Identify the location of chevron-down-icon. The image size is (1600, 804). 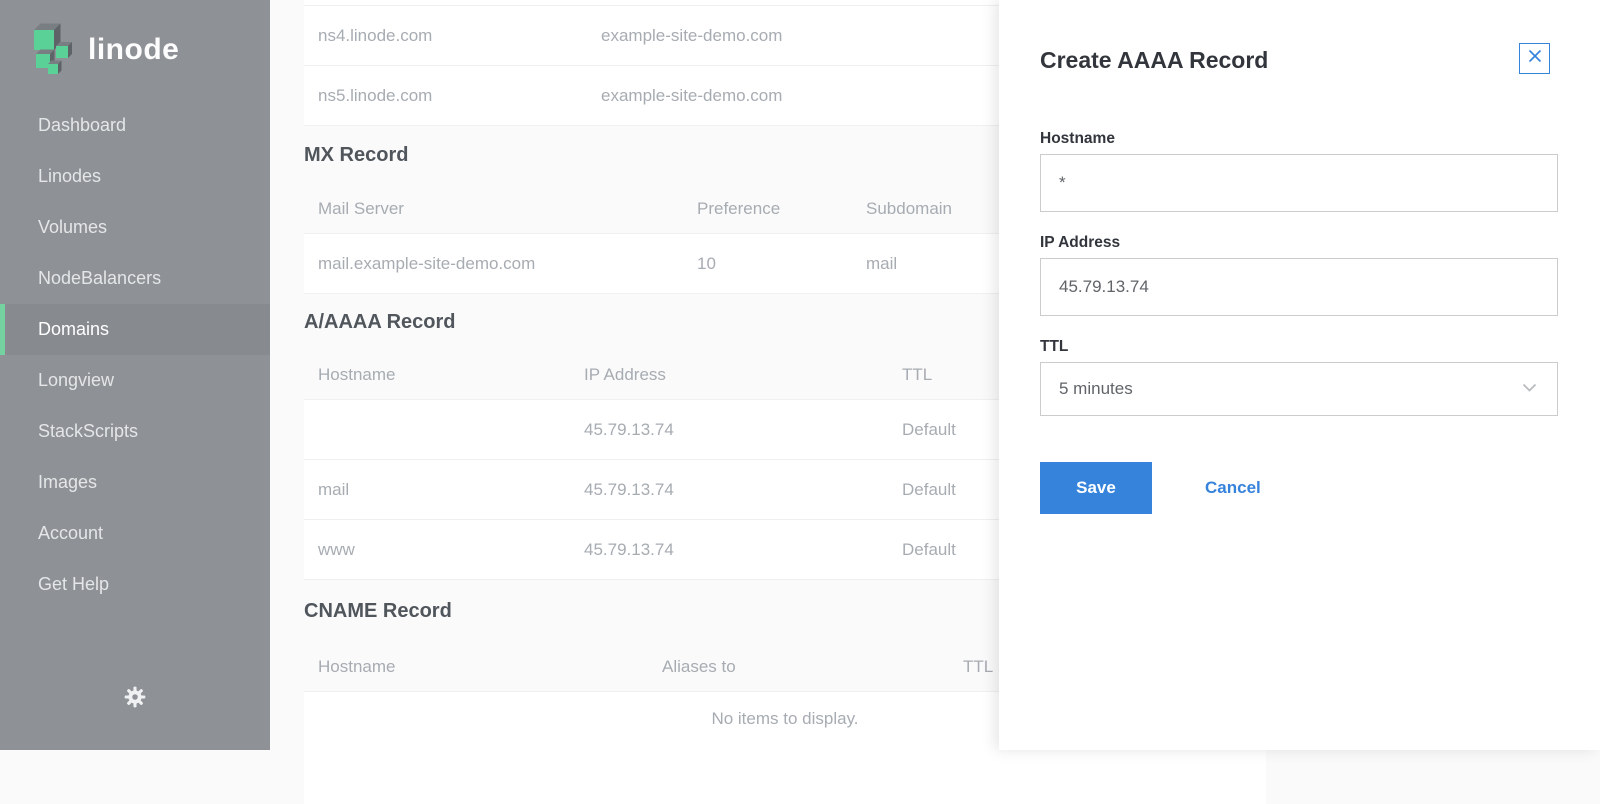
(1529, 389).